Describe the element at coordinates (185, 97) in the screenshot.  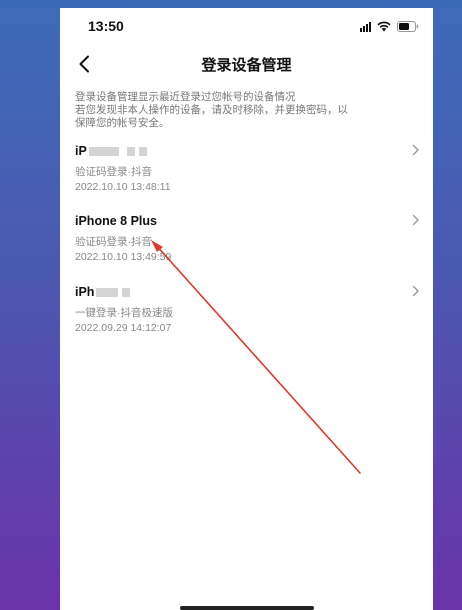
I see `intro-line-1: 登录设备管理显示最近登录过您帐号的设备情况` at that location.